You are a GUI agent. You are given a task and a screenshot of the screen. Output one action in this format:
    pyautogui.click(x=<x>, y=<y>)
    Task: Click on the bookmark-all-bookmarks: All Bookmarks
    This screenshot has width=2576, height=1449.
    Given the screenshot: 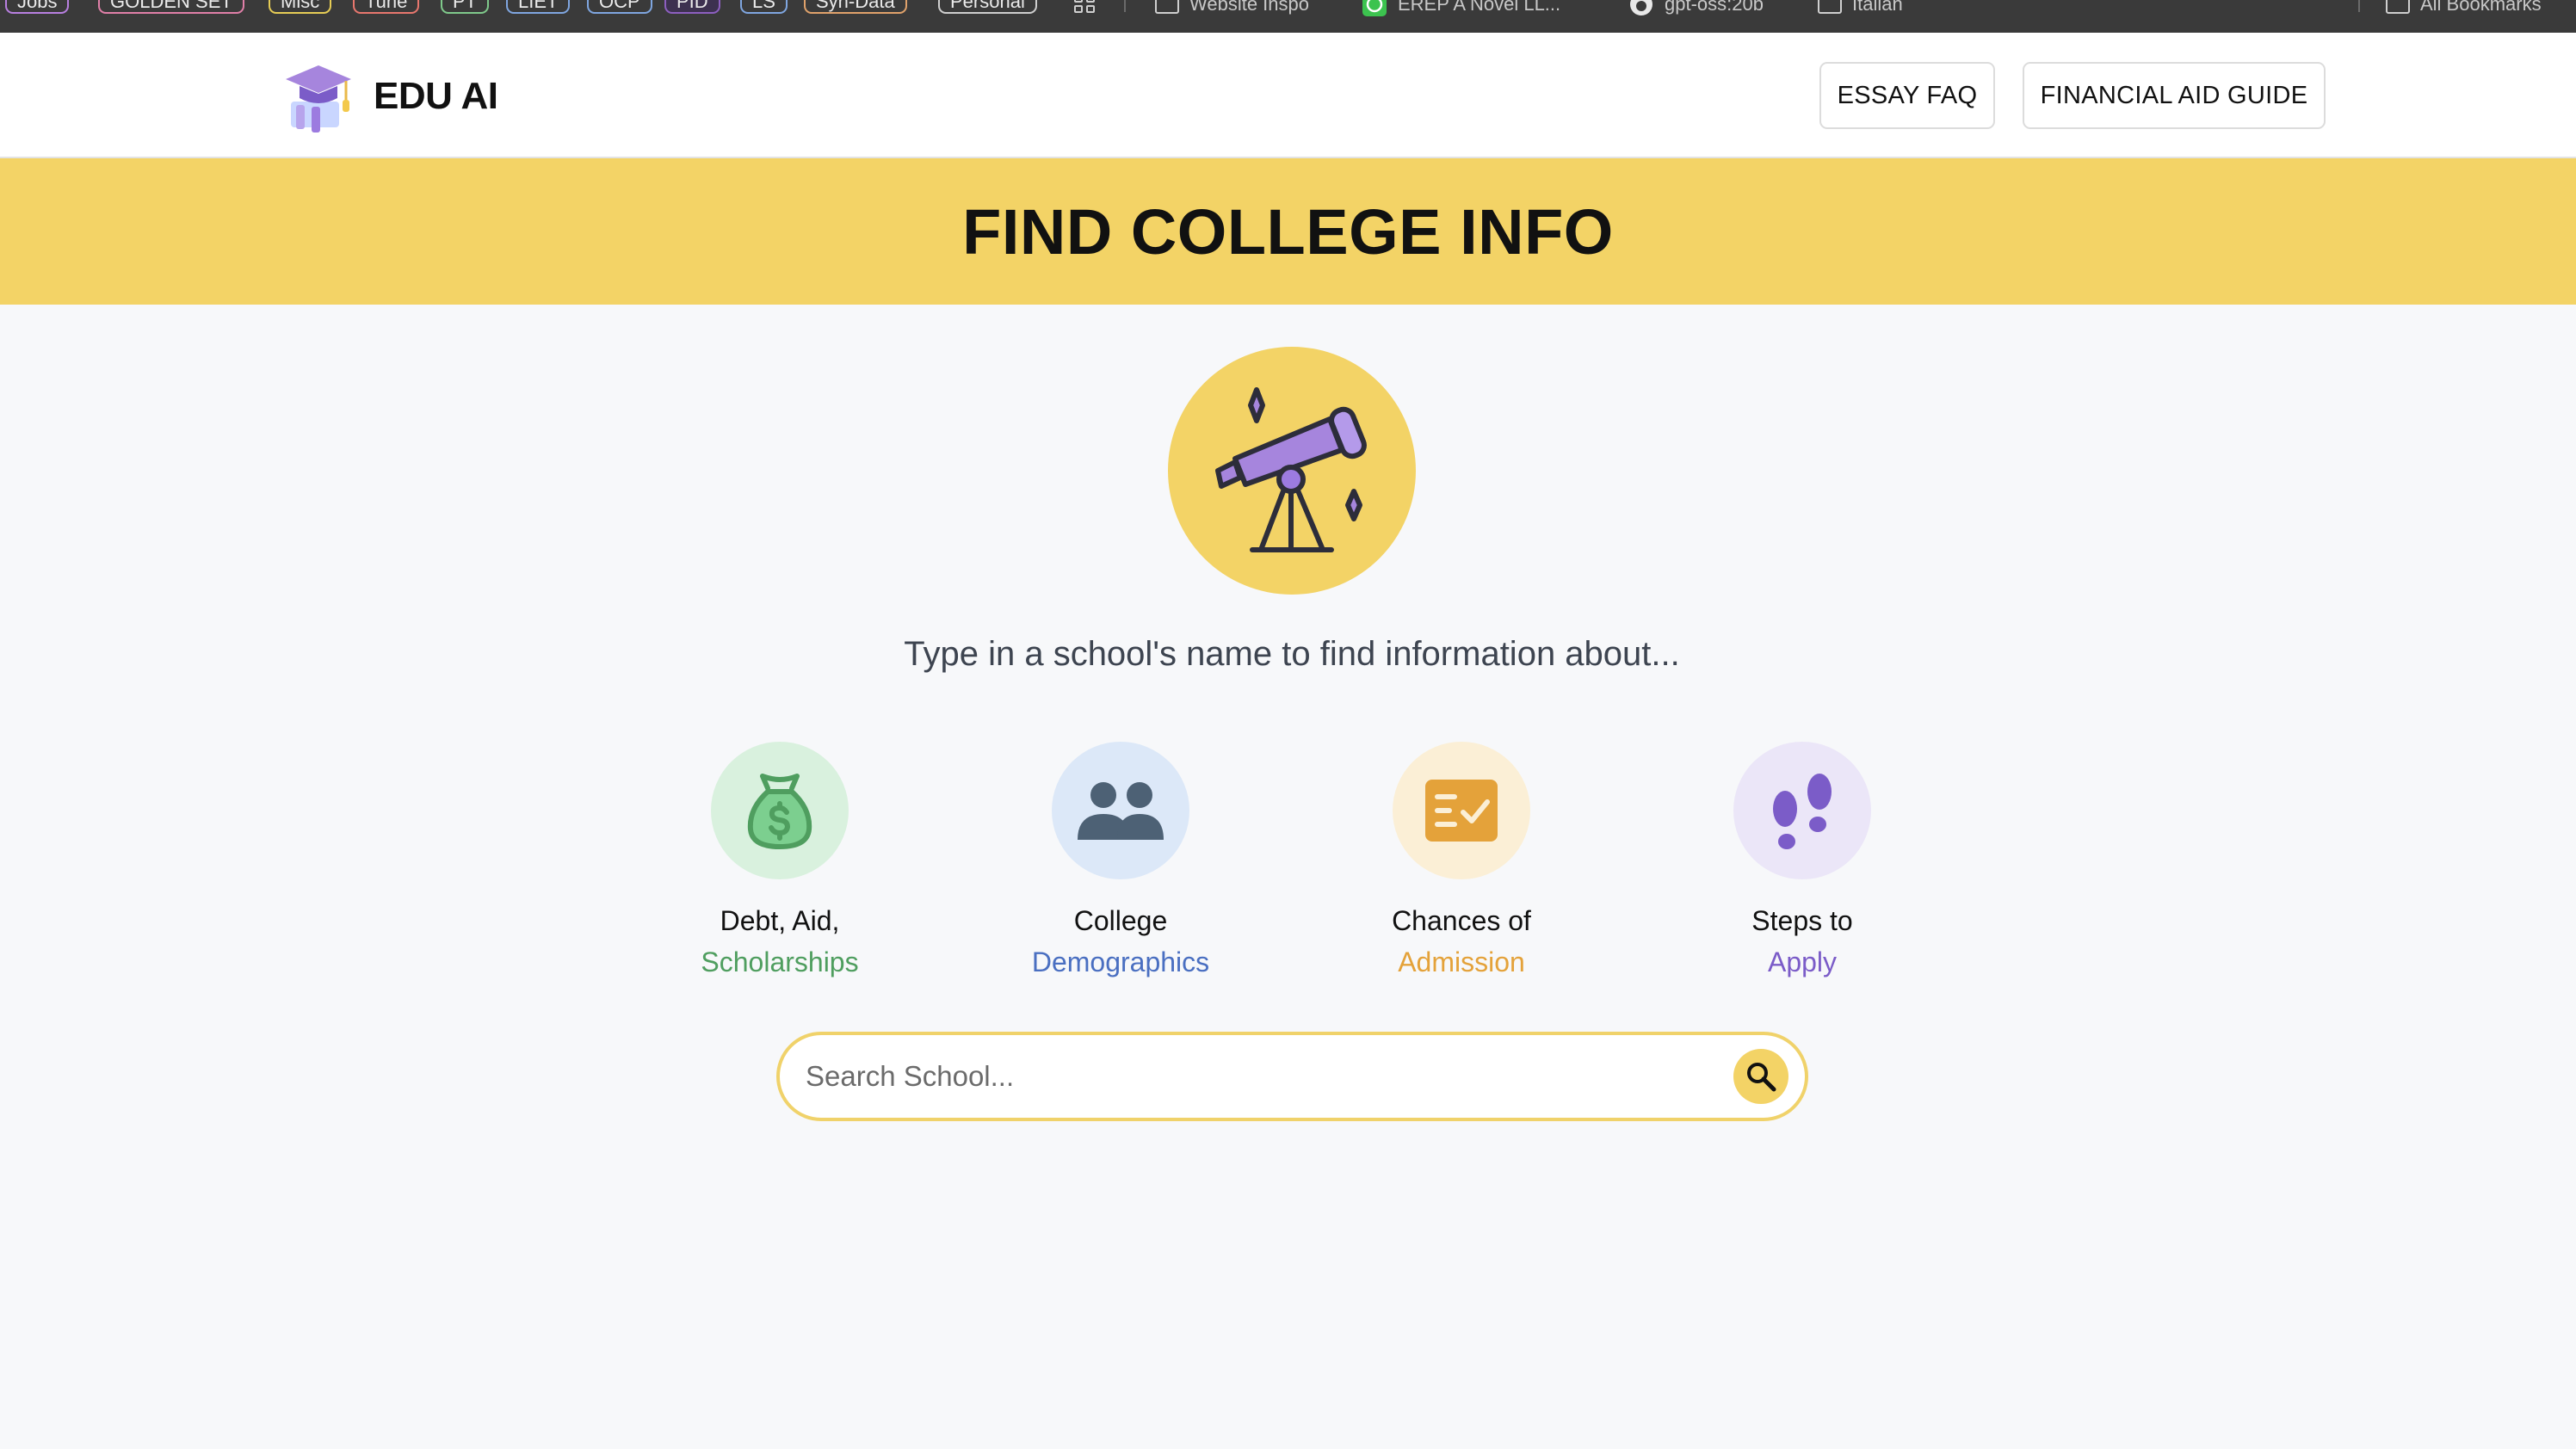 What is the action you would take?
    pyautogui.click(x=2464, y=8)
    